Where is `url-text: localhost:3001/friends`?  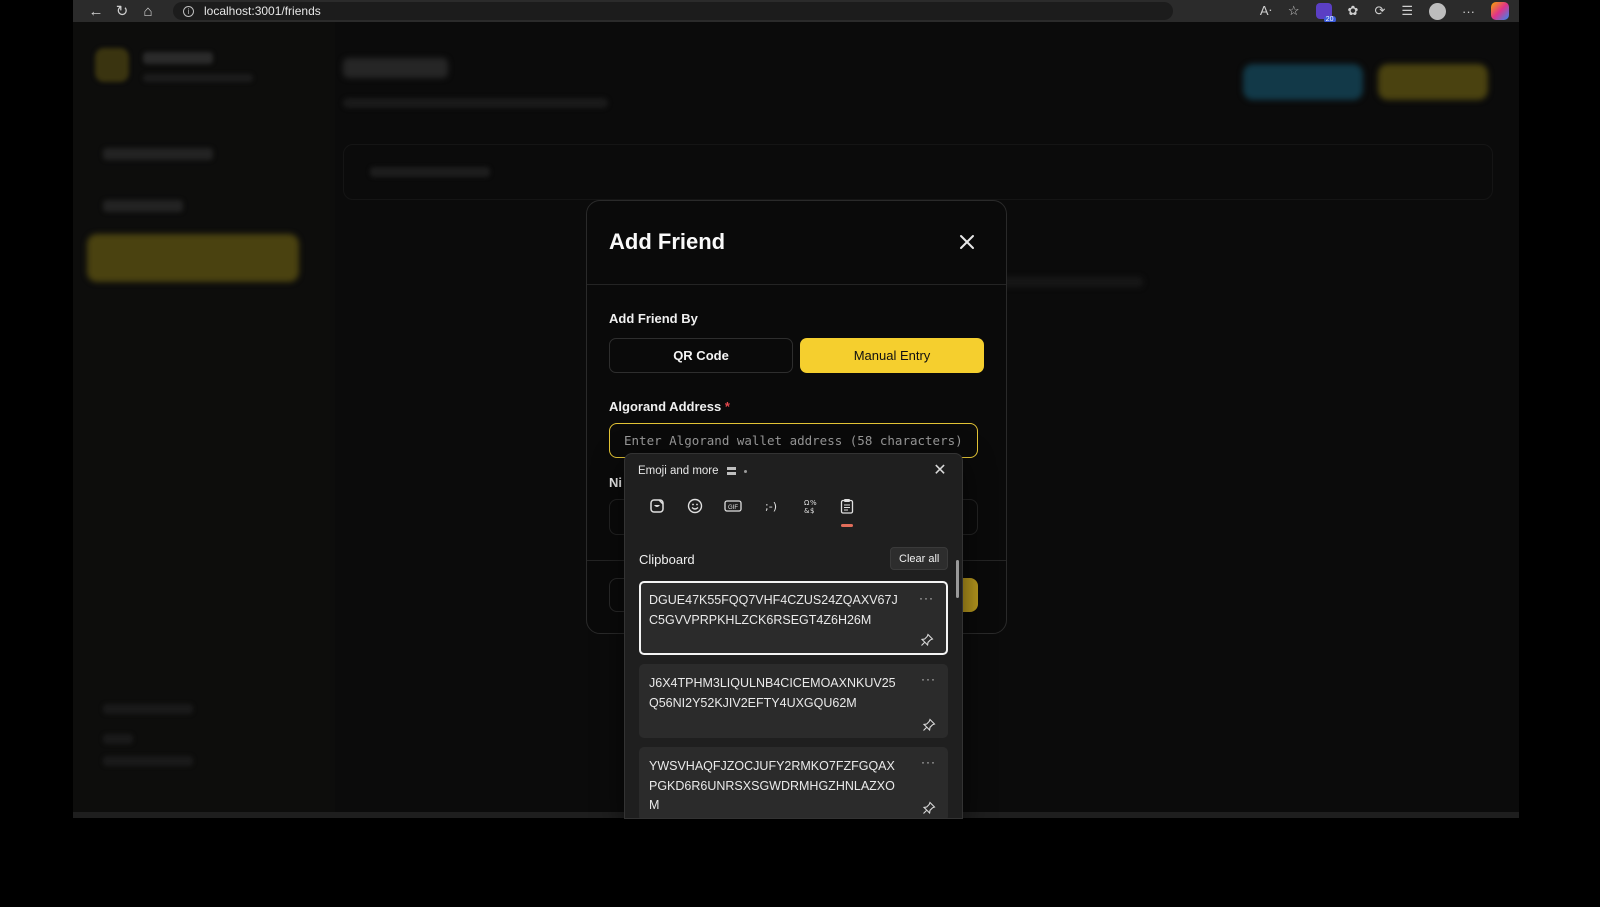
url-text: localhost:3001/friends is located at coordinates (262, 11).